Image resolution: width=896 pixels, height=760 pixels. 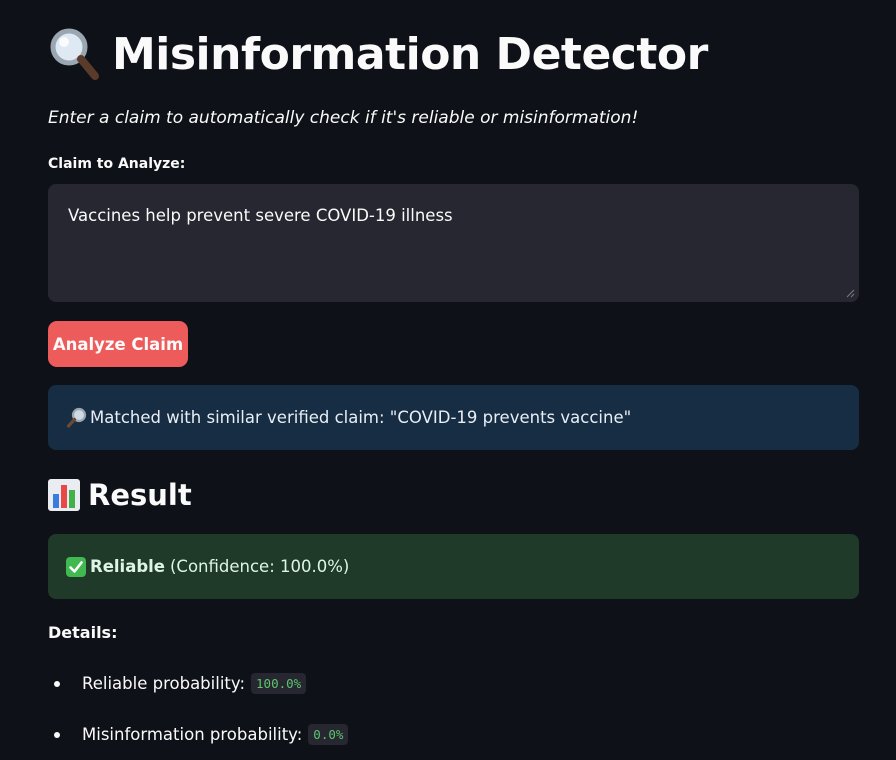 What do you see at coordinates (192, 734) in the screenshot?
I see `detail-item-label: Misinformation probability:` at bounding box center [192, 734].